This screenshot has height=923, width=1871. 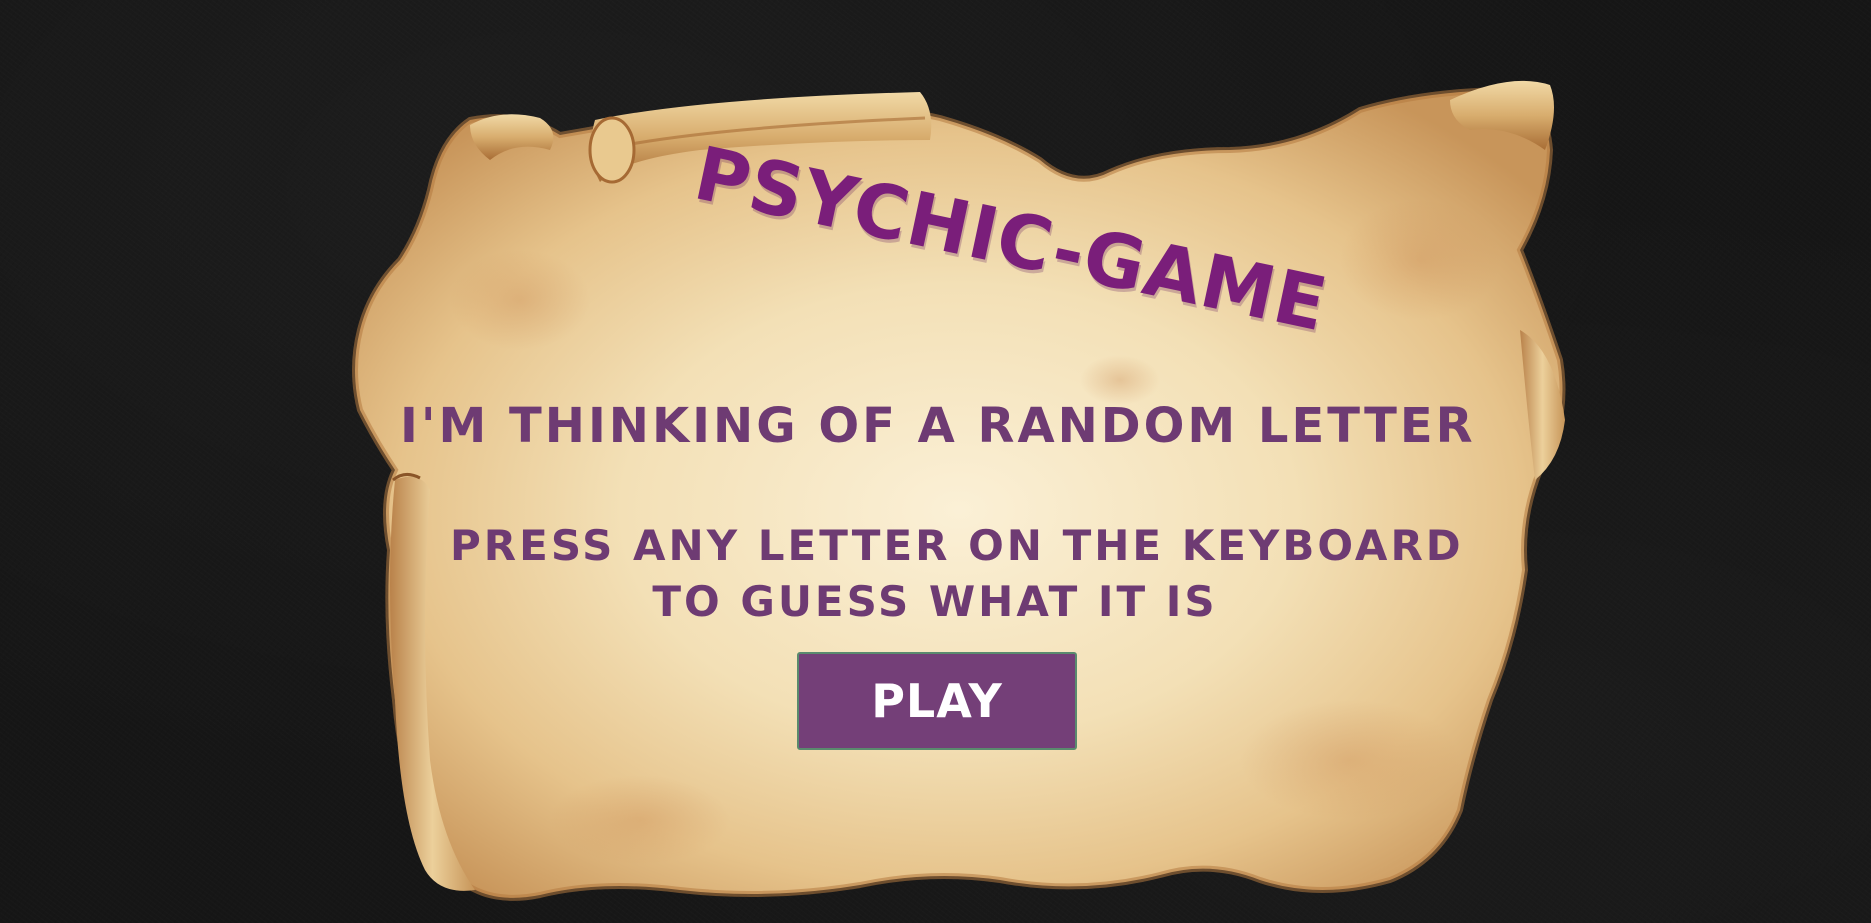 I want to click on play-button: PLAY, so click(x=937, y=701).